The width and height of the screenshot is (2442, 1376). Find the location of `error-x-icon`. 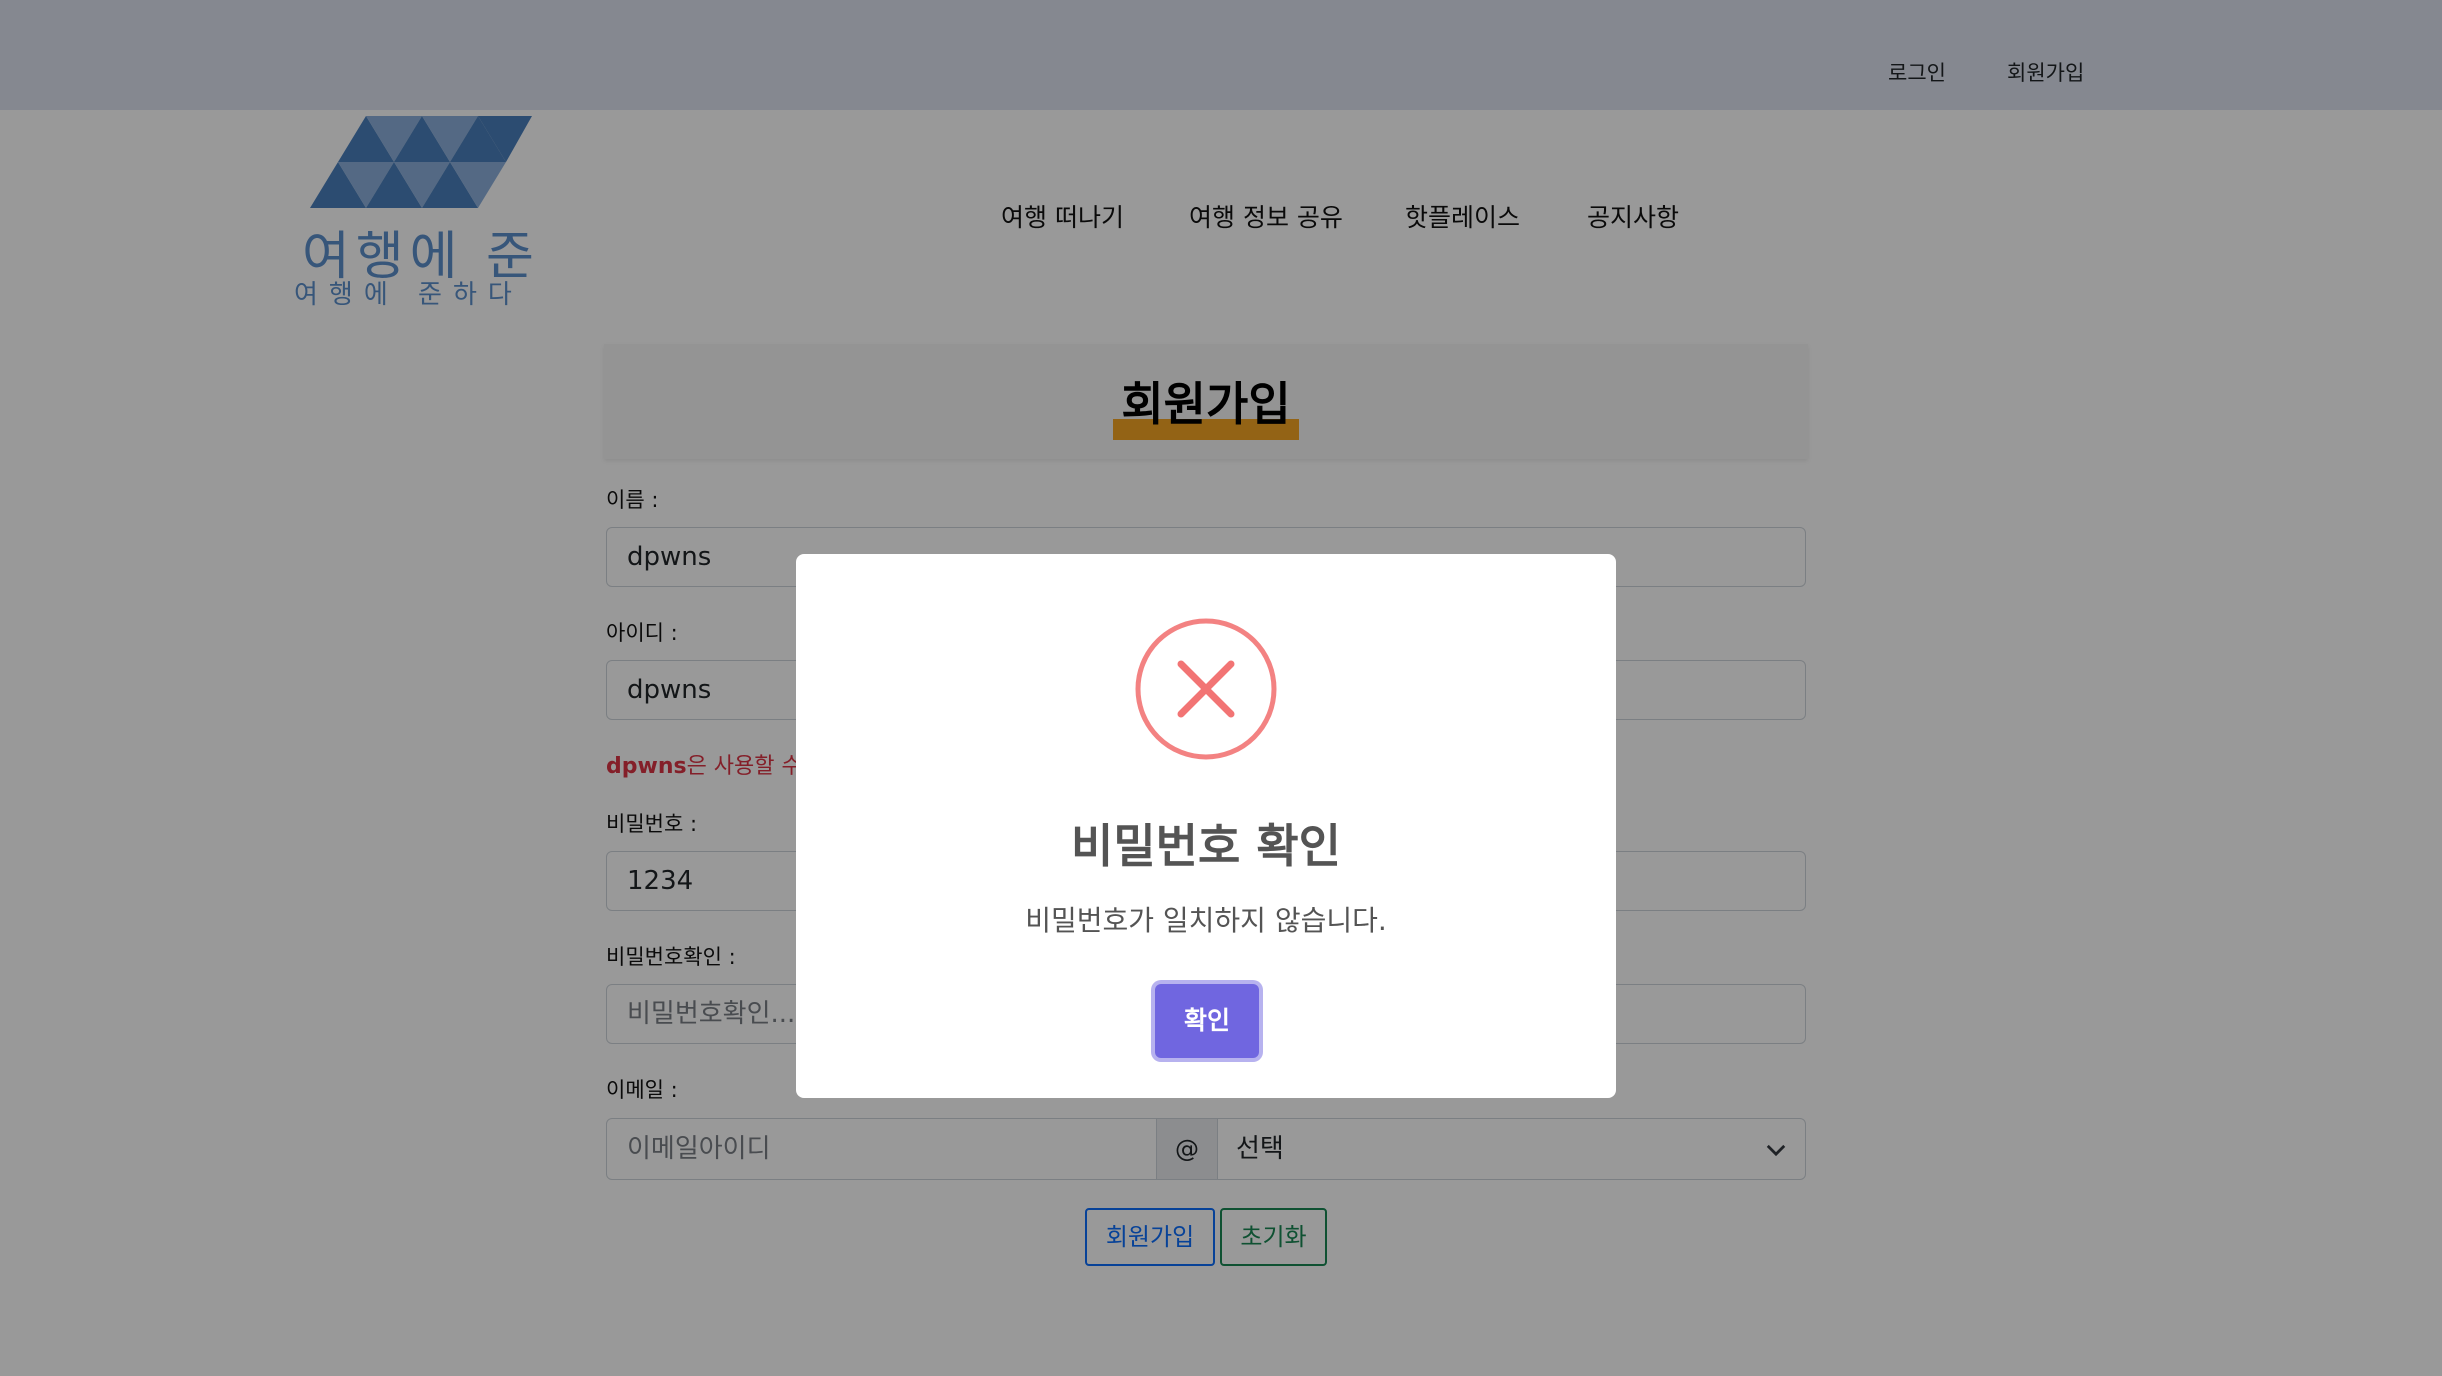

error-x-icon is located at coordinates (1206, 689).